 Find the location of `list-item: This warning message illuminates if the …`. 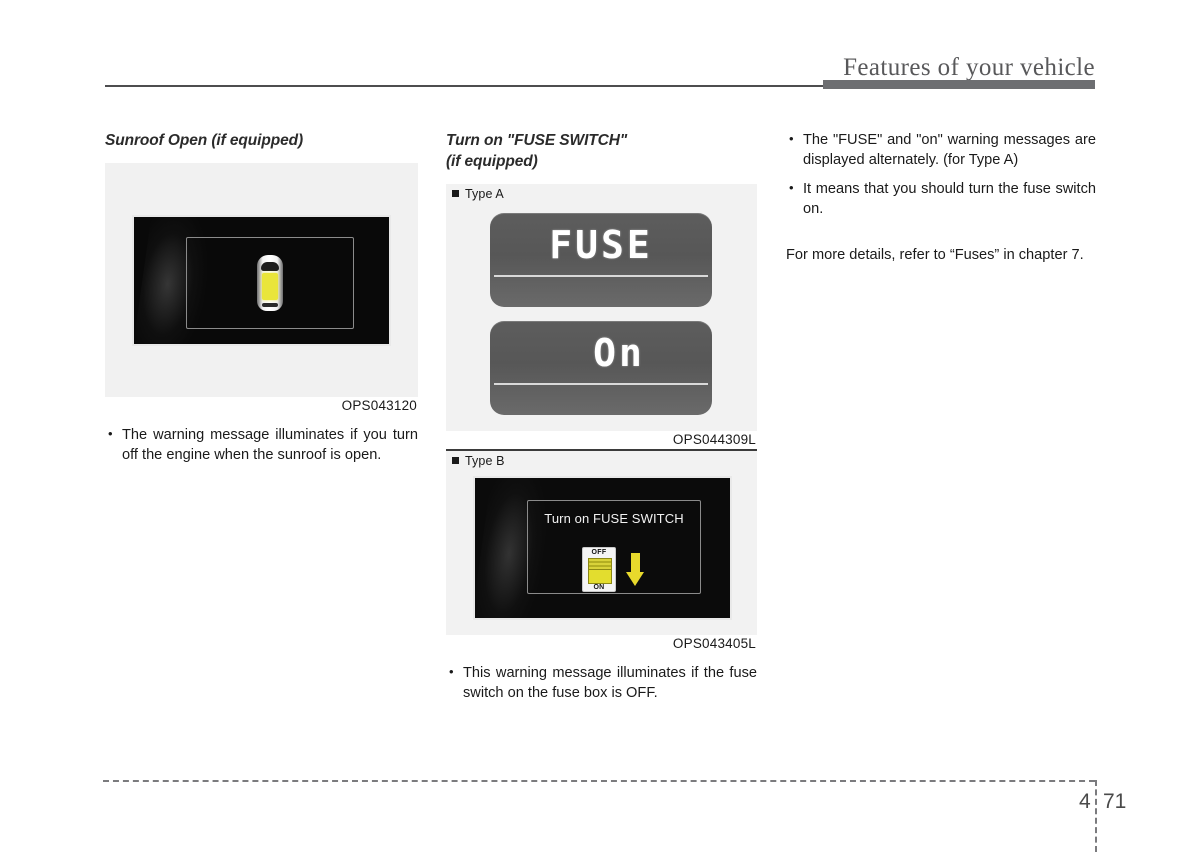

list-item: This warning message illuminates if the … is located at coordinates (601, 682).